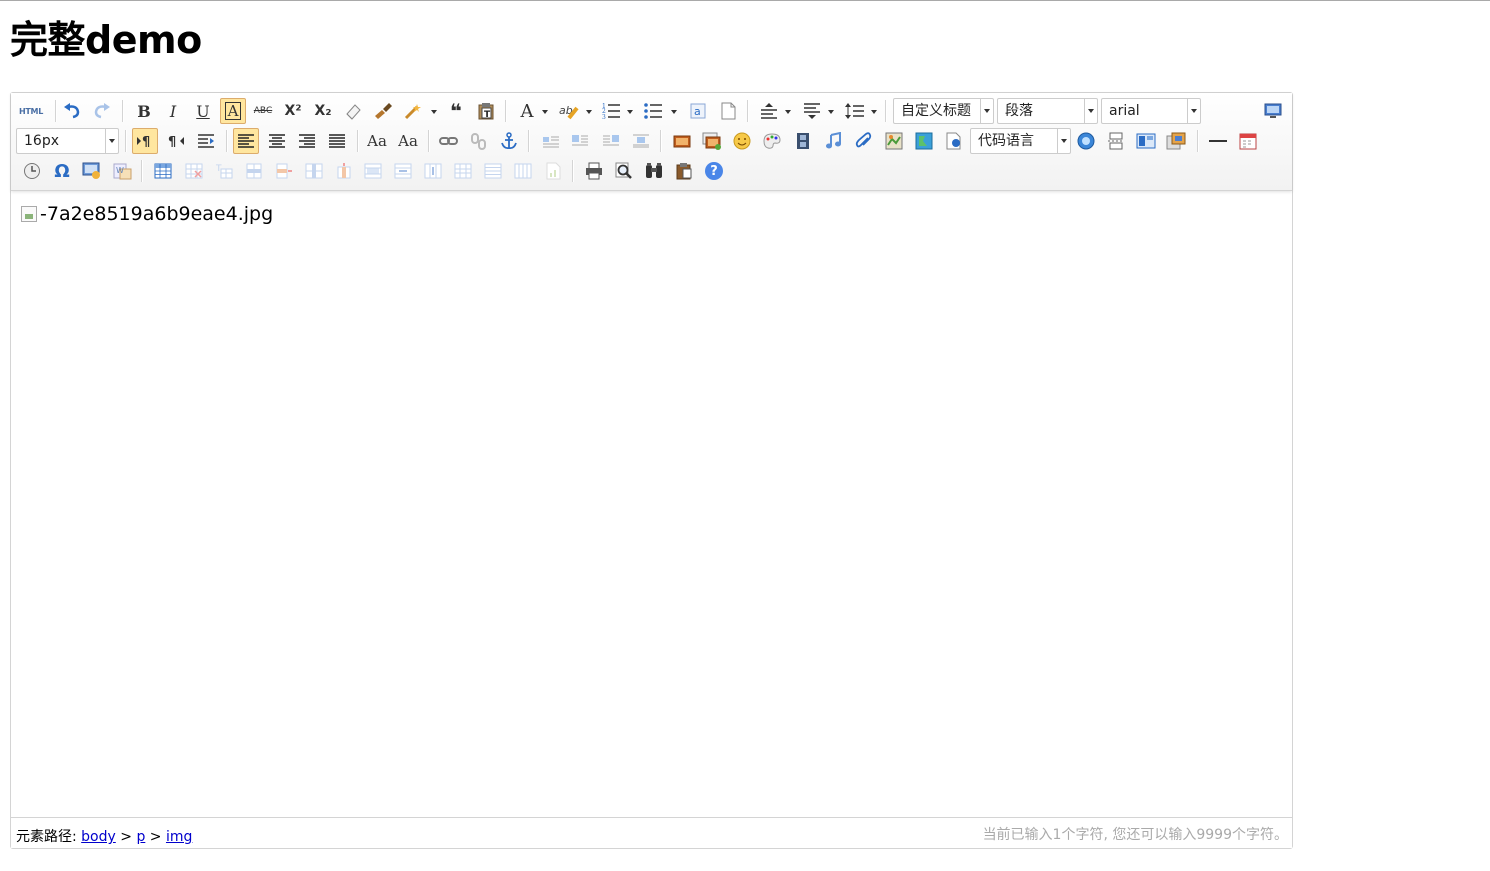 Image resolution: width=1490 pixels, height=871 pixels. What do you see at coordinates (140, 837) in the screenshot?
I see `path-link-p: p` at bounding box center [140, 837].